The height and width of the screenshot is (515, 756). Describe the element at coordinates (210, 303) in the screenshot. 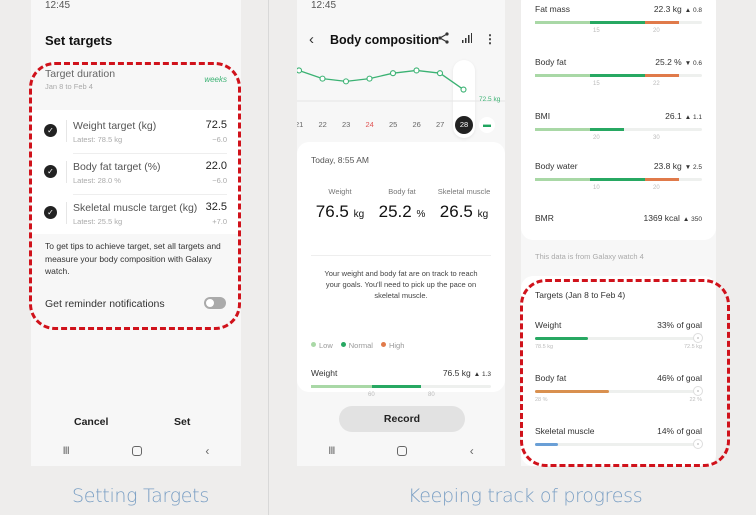

I see `toggle-knob` at that location.